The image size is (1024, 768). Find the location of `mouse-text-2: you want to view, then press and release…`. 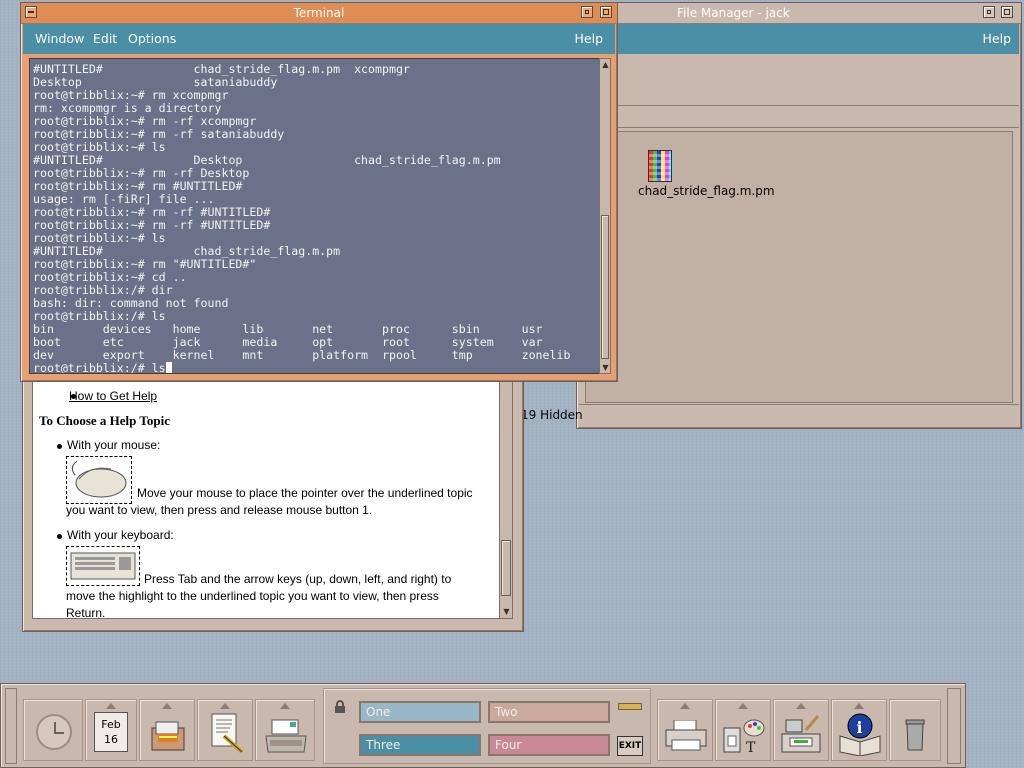

mouse-text-2: you want to view, then press and release… is located at coordinates (219, 510).